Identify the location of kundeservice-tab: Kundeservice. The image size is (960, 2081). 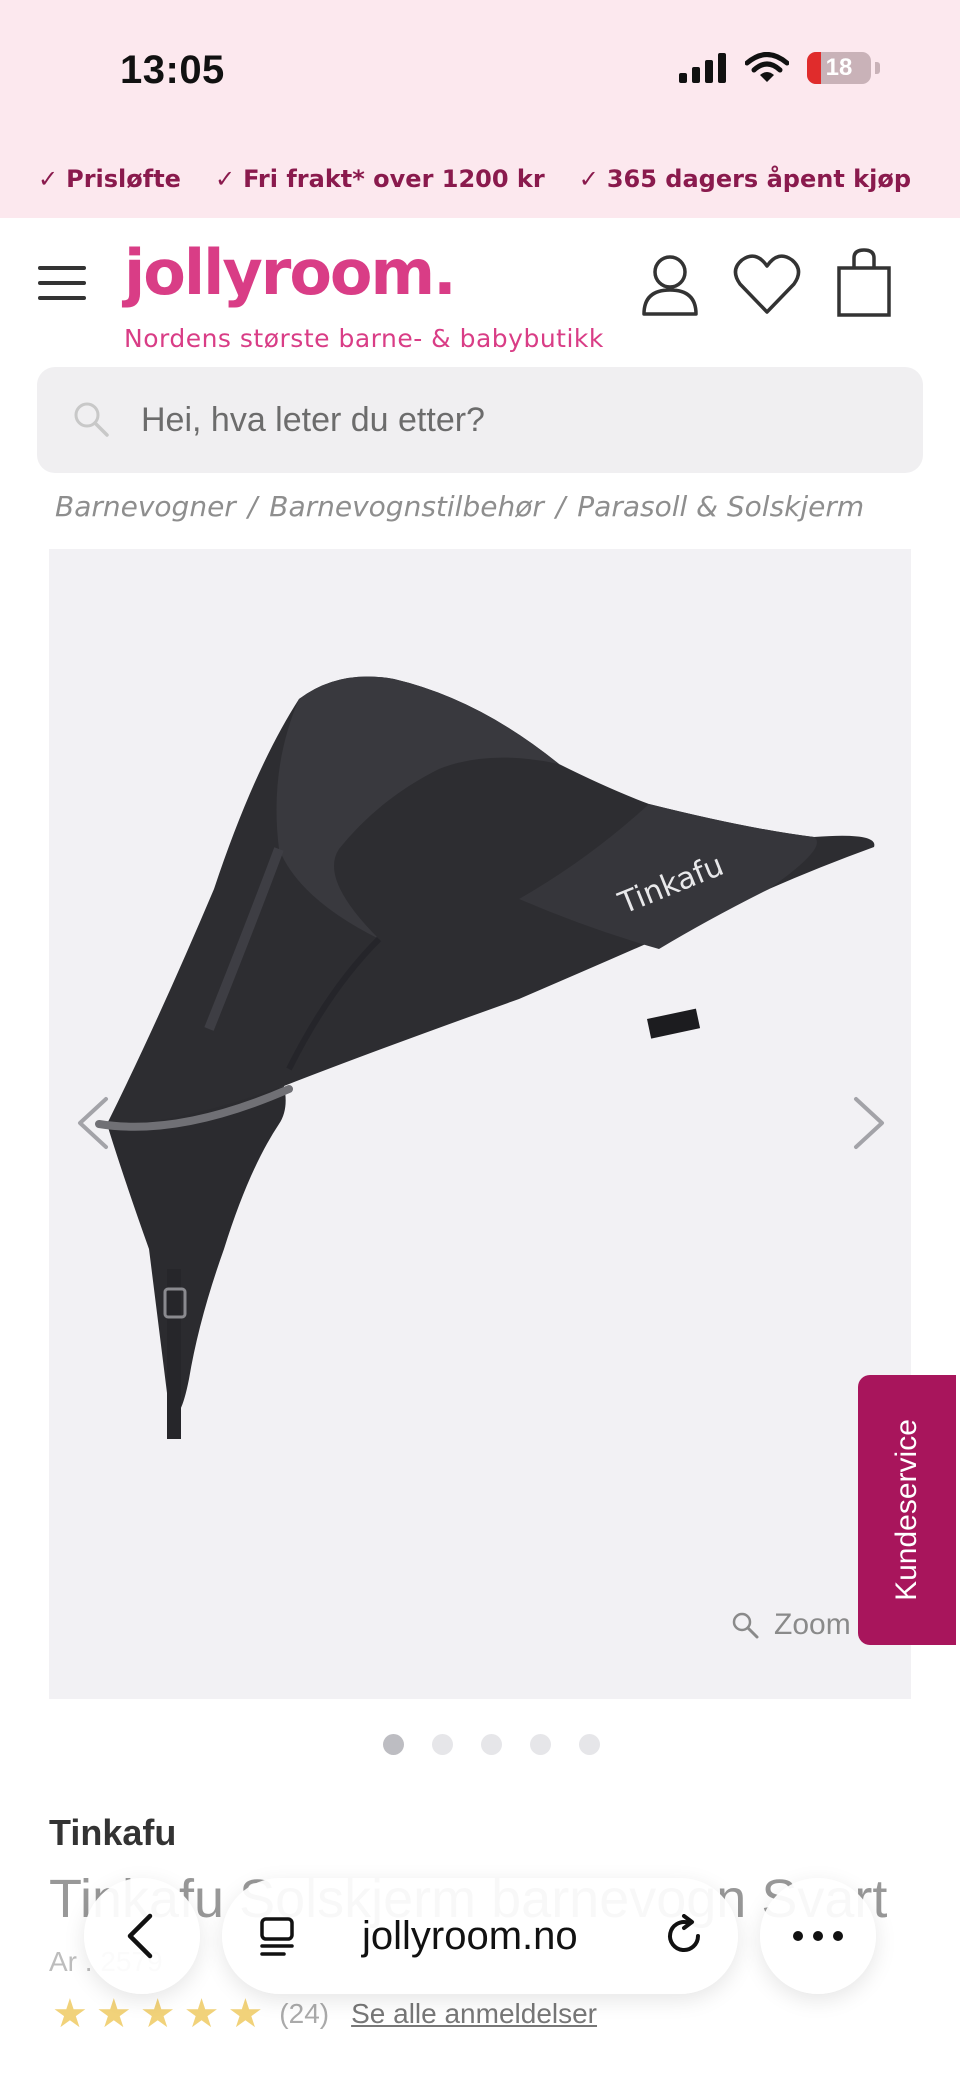
(907, 1510).